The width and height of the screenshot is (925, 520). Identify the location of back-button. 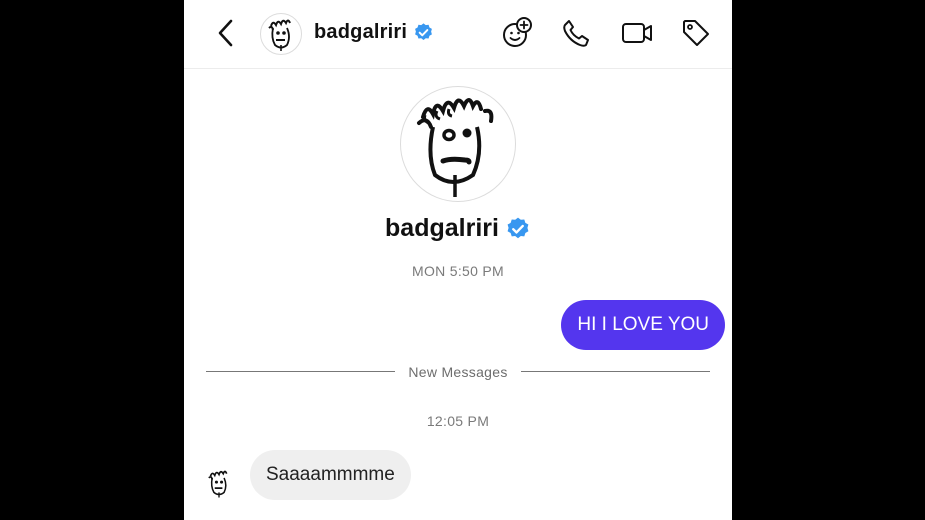
(225, 33).